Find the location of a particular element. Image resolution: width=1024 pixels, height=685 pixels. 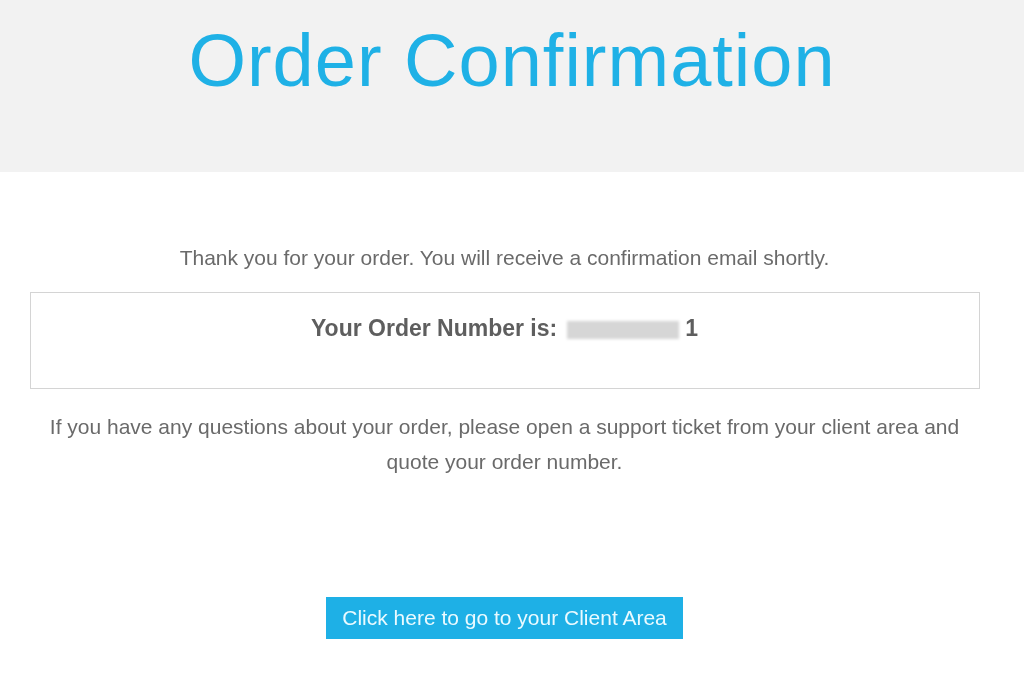

order-number-label: Your Order Number is: is located at coordinates (434, 328).